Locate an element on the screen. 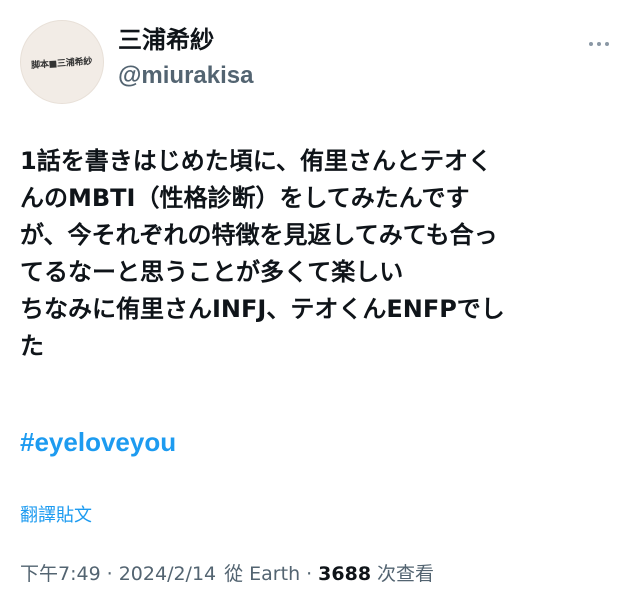  tweet-meta: 下午7:49 · 2024/2/14 從 Earth · 3688 次查看 is located at coordinates (227, 574).